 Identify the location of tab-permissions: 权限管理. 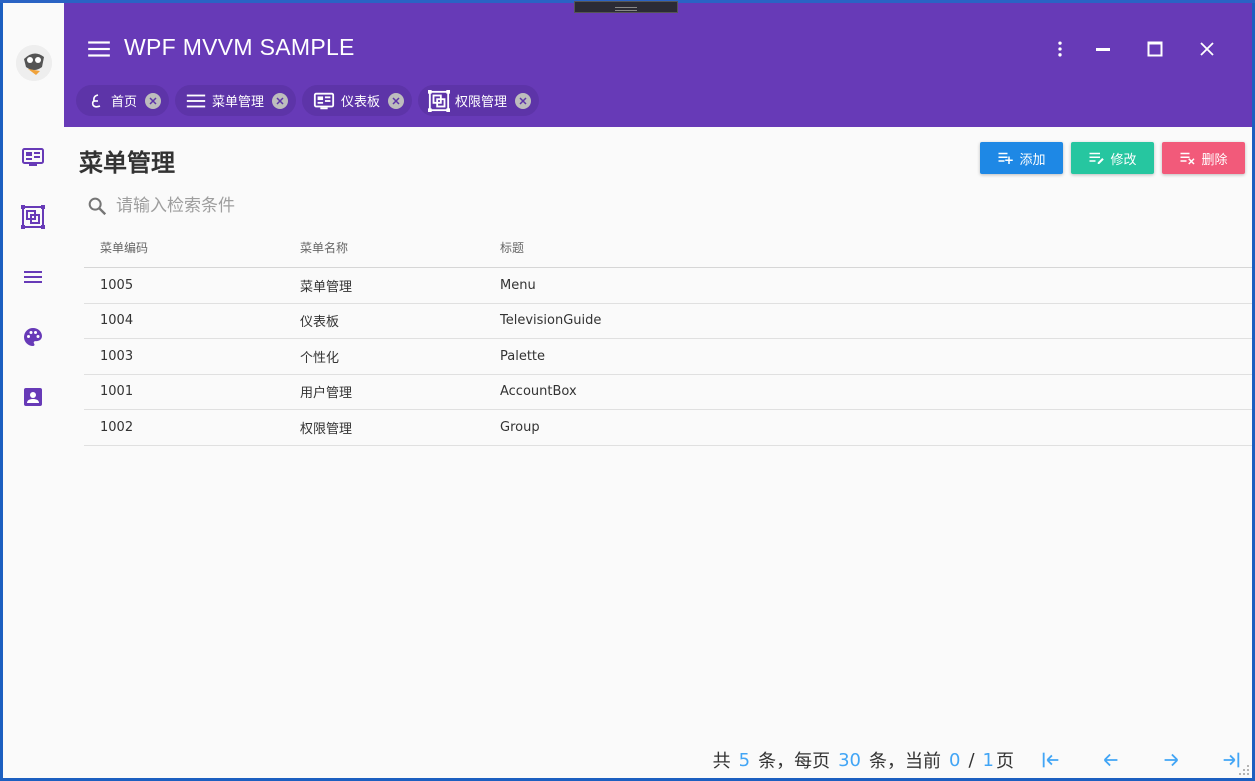
(479, 100).